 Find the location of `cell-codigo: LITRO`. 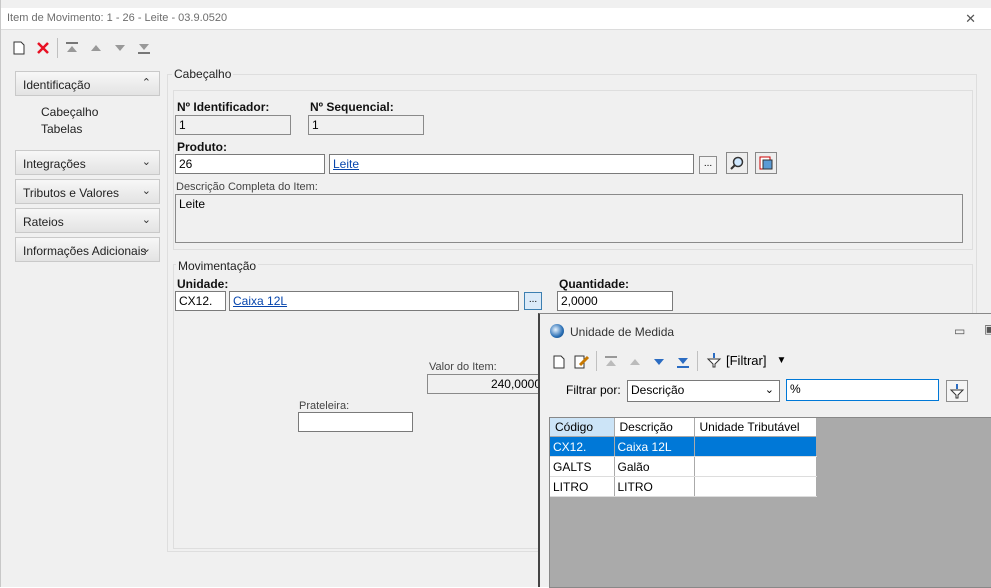

cell-codigo: LITRO is located at coordinates (582, 486).